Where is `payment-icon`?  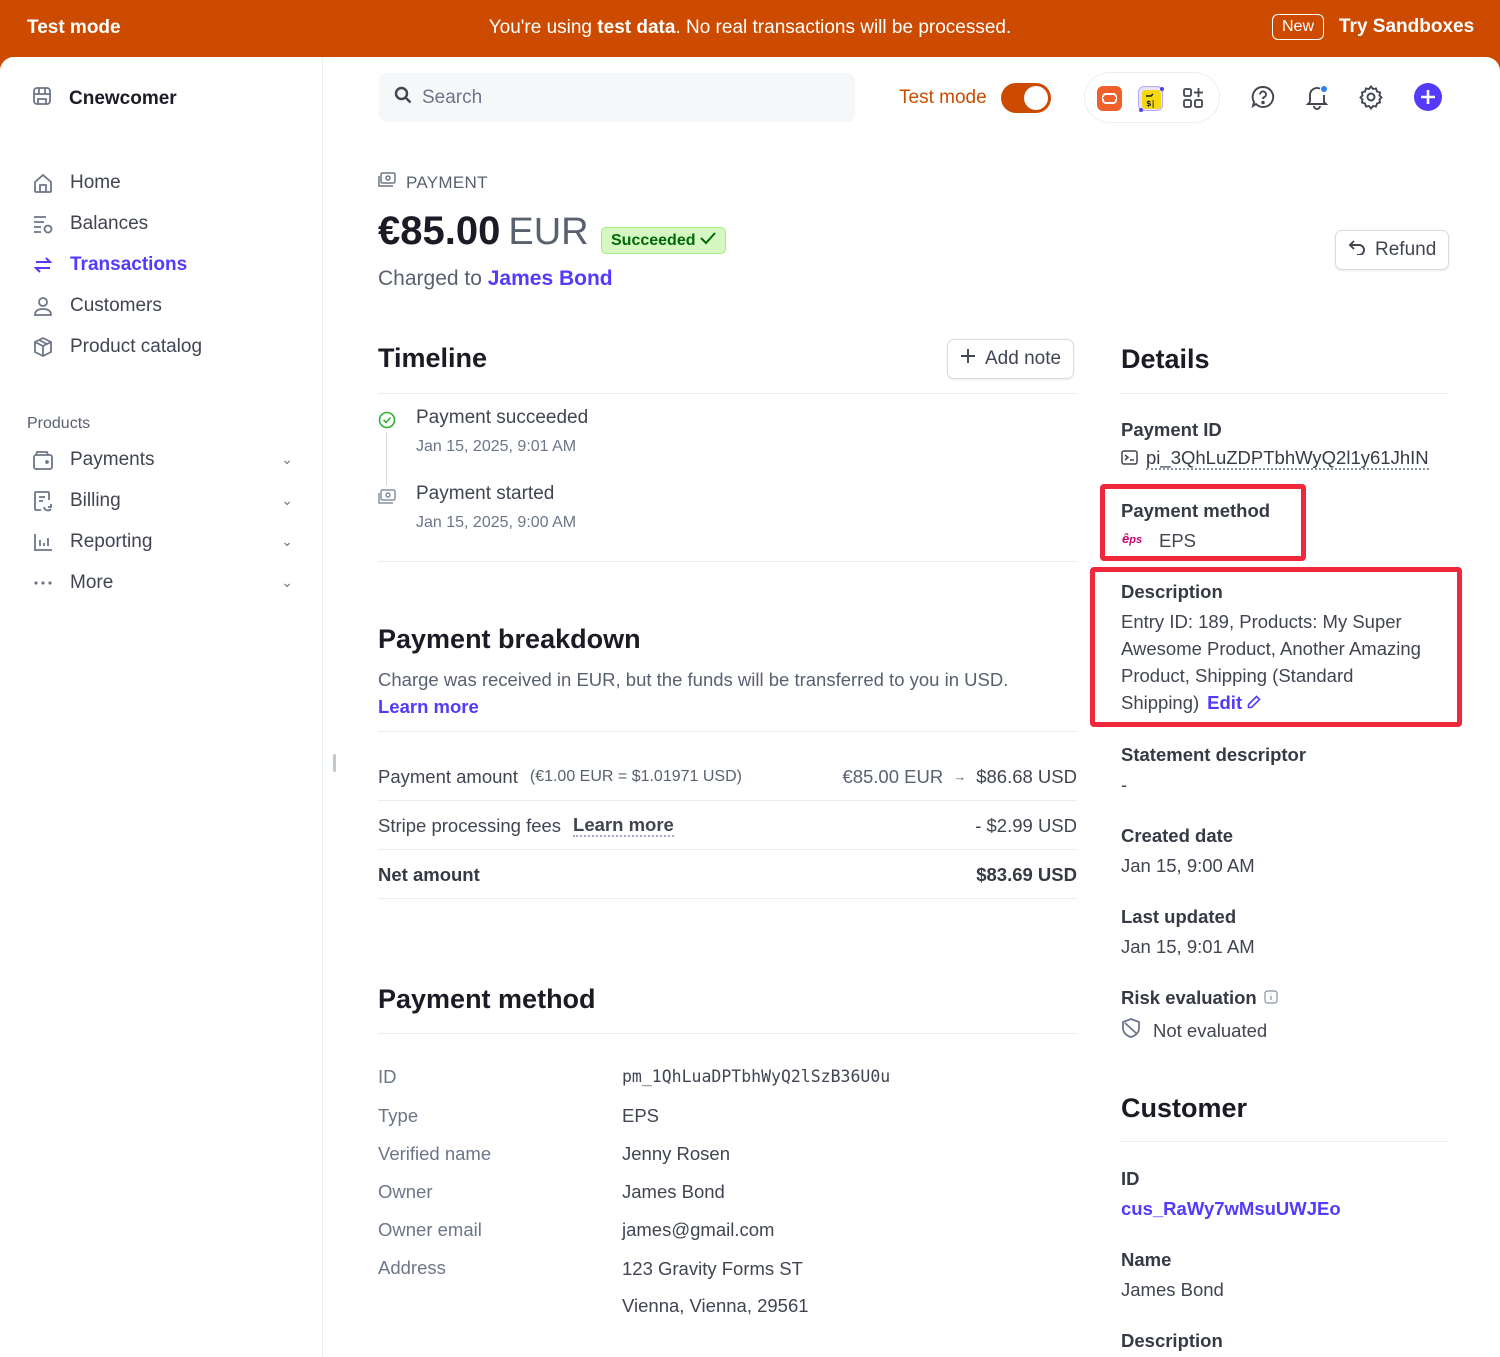
payment-icon is located at coordinates (387, 499).